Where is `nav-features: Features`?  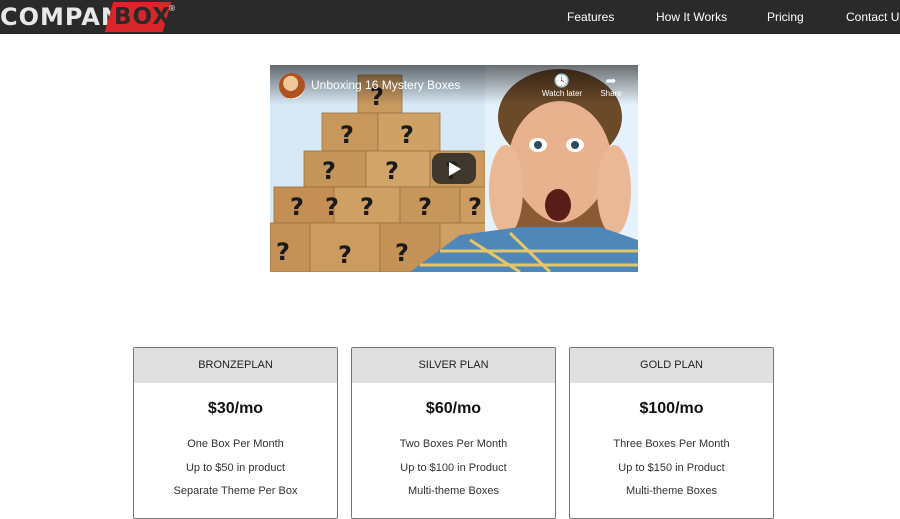
nav-features: Features is located at coordinates (590, 17).